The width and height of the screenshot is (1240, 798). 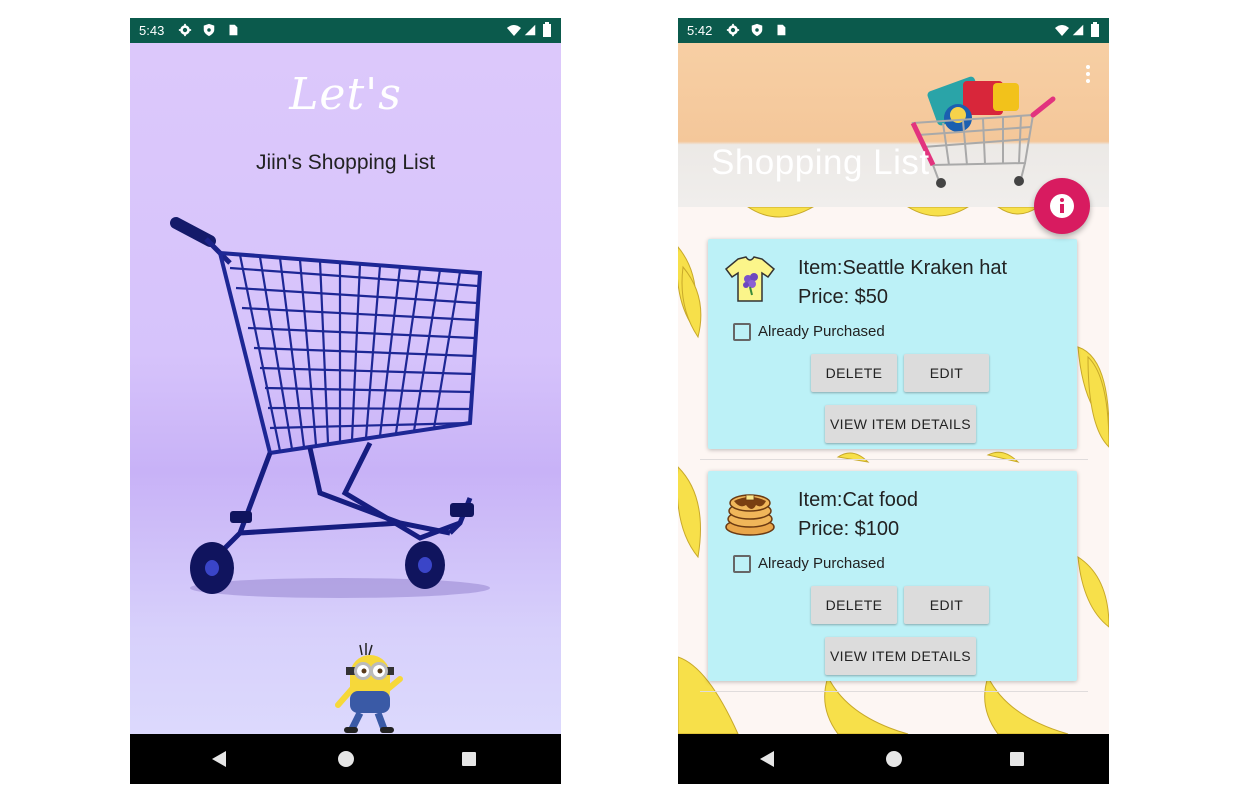 What do you see at coordinates (903, 268) in the screenshot?
I see `item-name: Item:Seattle Kraken hat` at bounding box center [903, 268].